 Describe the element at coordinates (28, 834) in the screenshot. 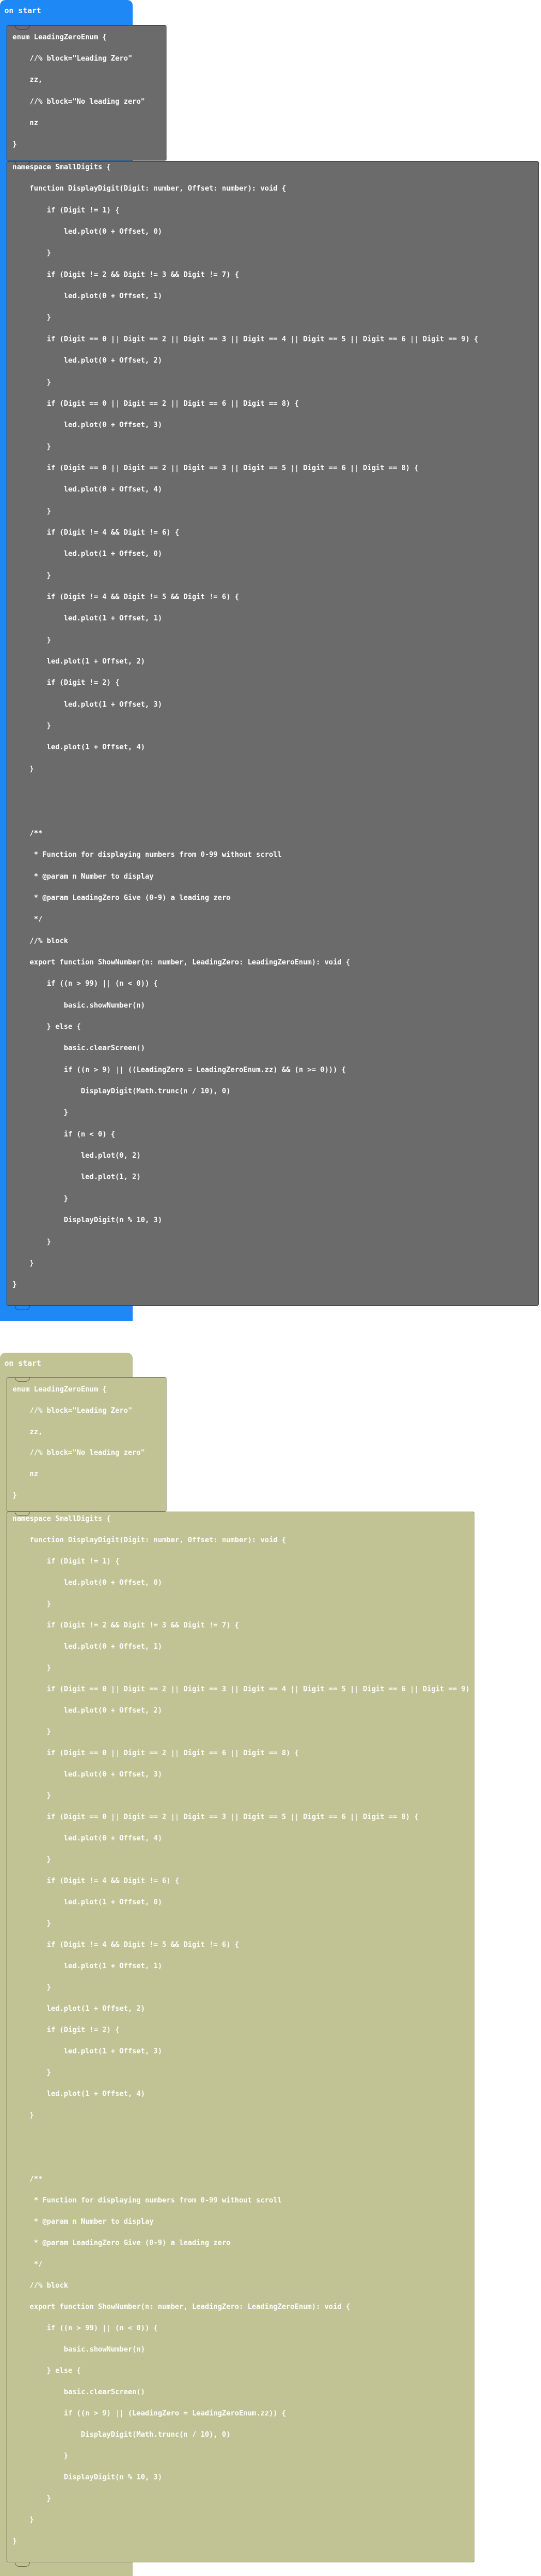

I see `code-line: /**` at that location.